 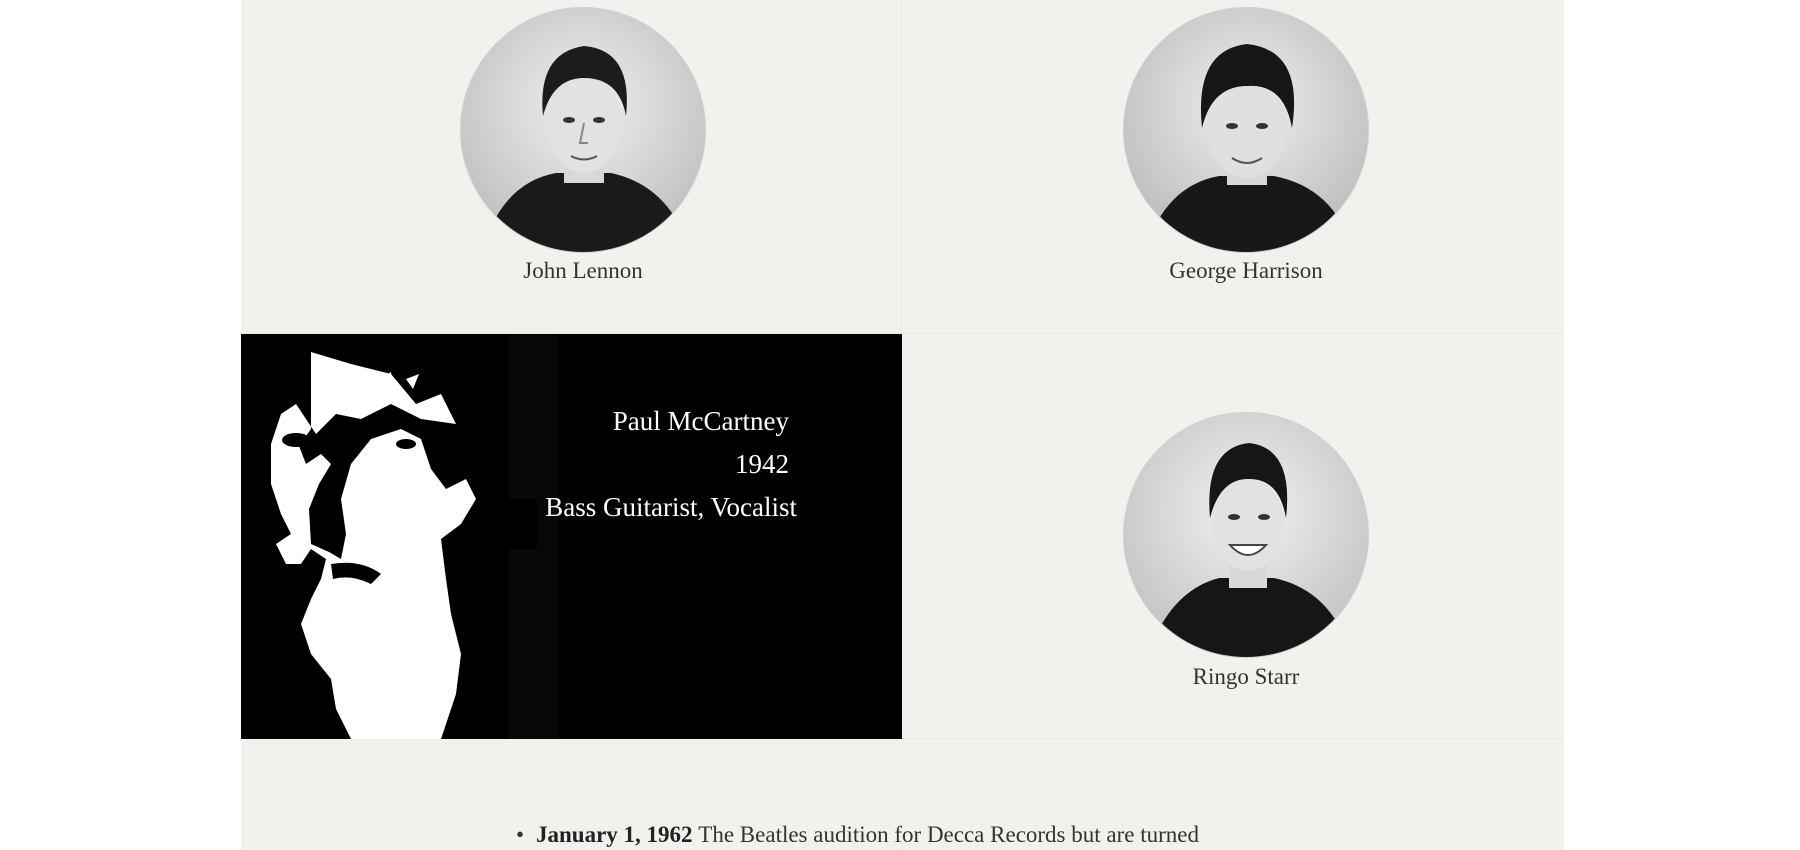 I want to click on starr-portrait, so click(x=1246, y=535).